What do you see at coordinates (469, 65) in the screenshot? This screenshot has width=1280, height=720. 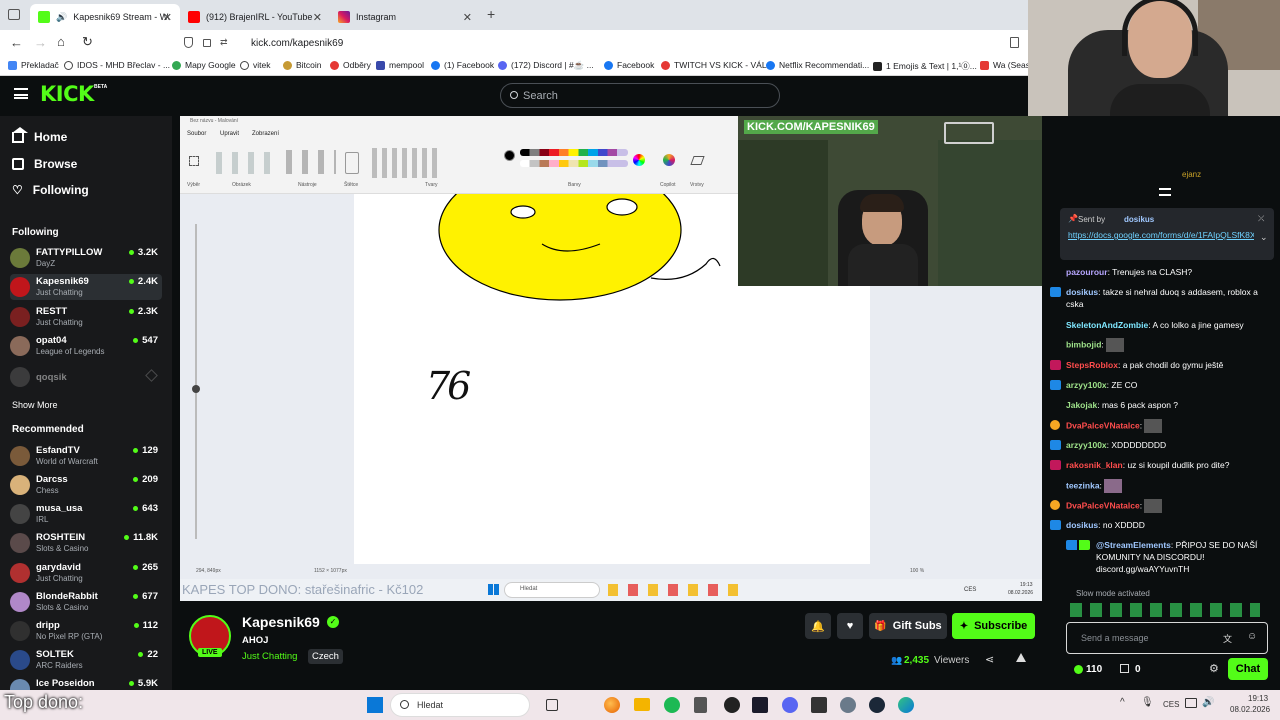 I see `bookmark-label: (1) Facebook` at bounding box center [469, 65].